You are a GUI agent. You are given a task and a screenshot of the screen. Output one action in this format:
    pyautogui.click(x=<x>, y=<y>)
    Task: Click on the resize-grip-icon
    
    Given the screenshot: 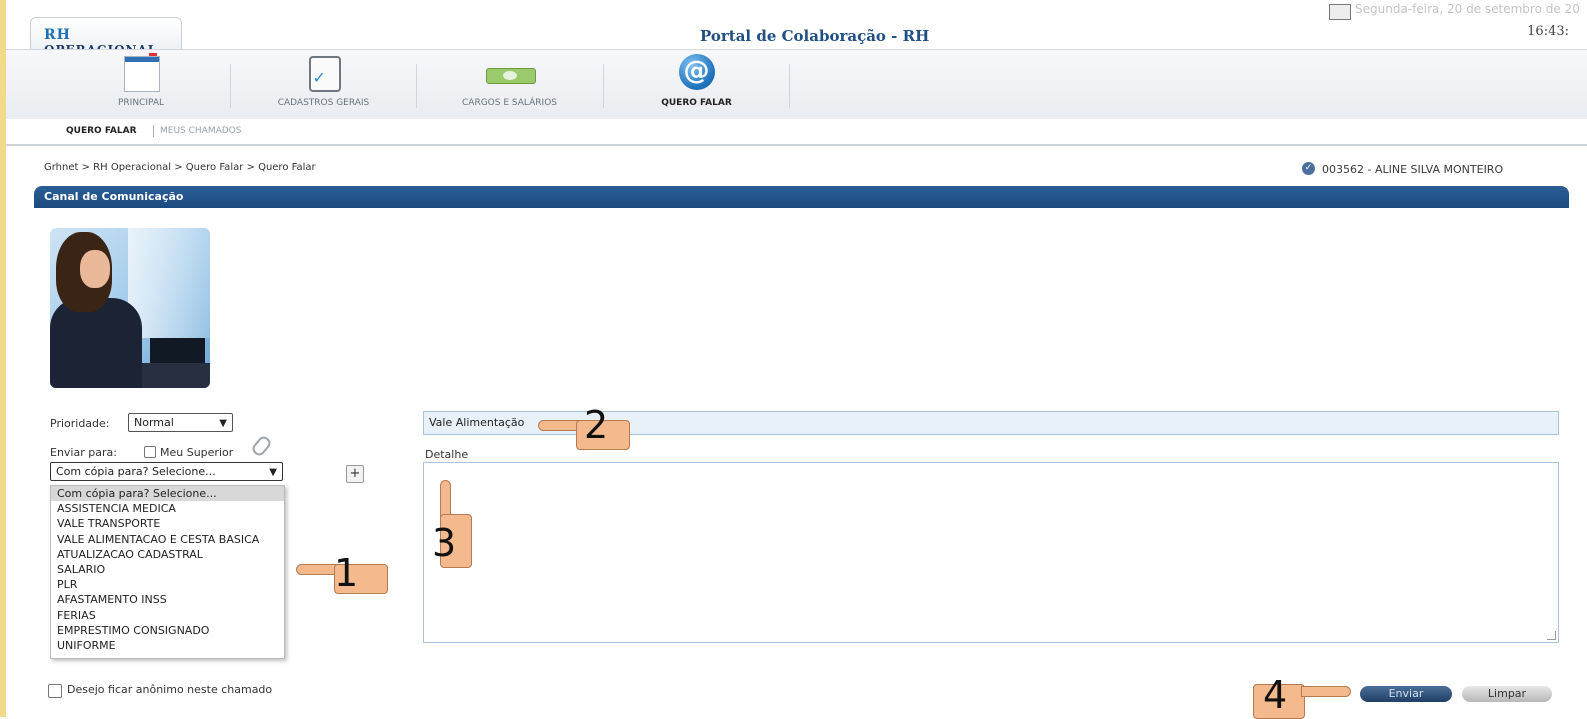 What is the action you would take?
    pyautogui.click(x=1551, y=635)
    